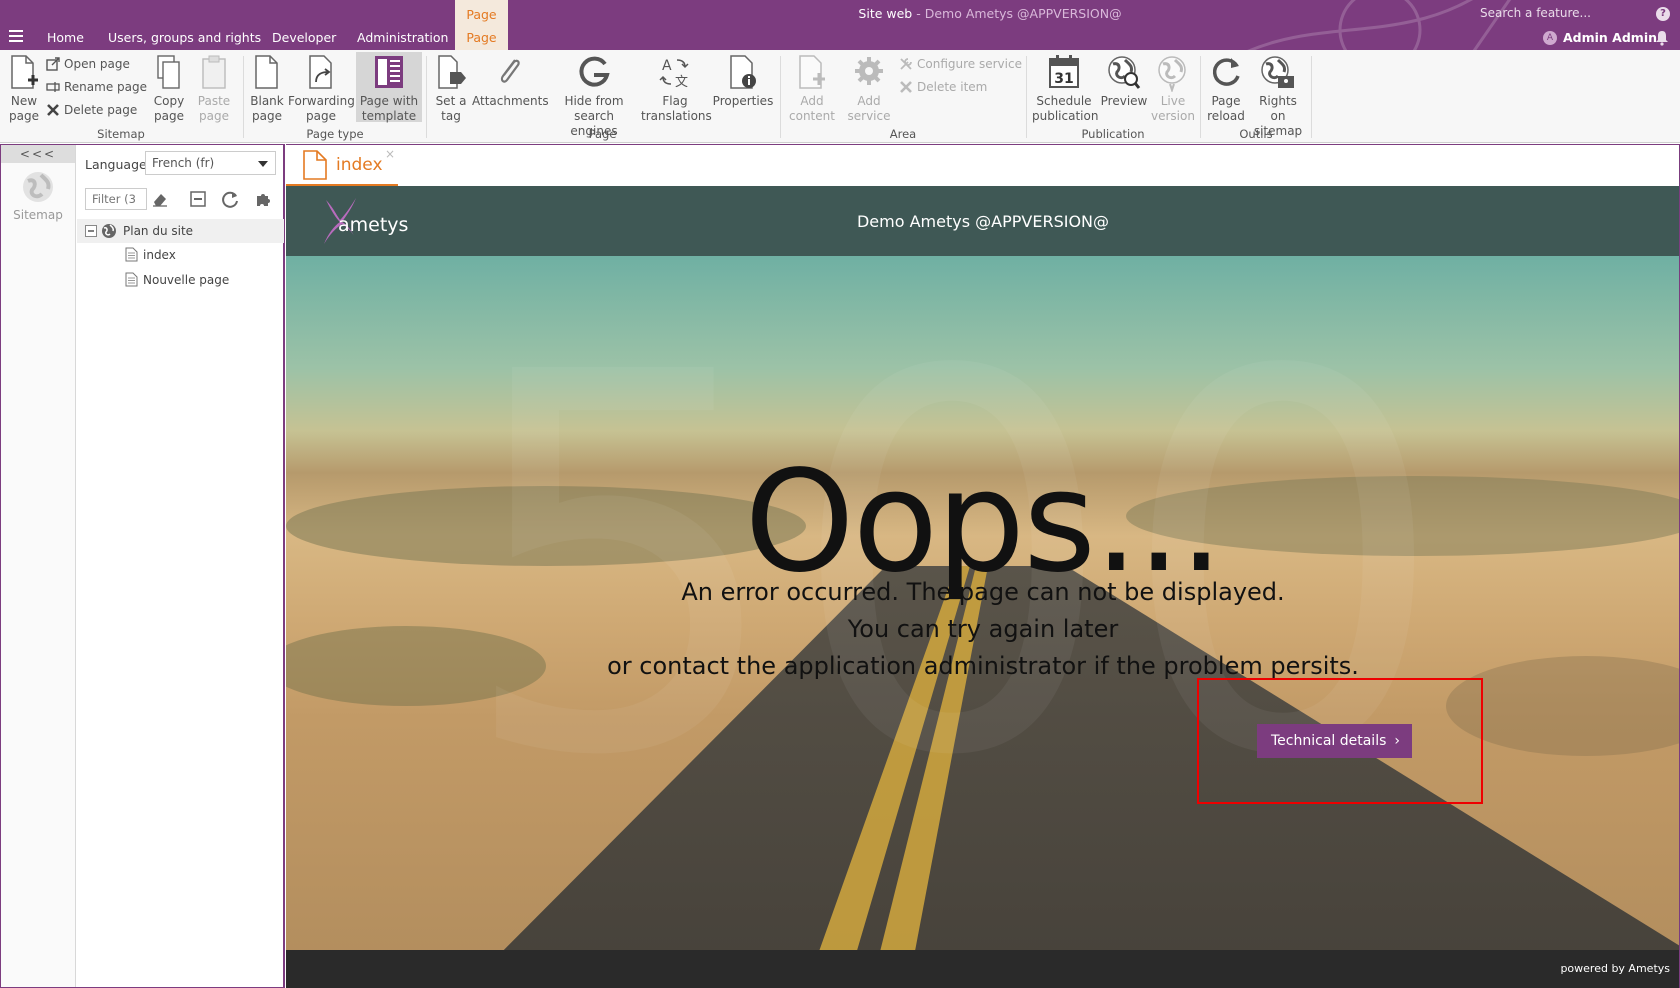 Image resolution: width=1680 pixels, height=988 pixels. I want to click on language-select: French (fr), so click(210, 163).